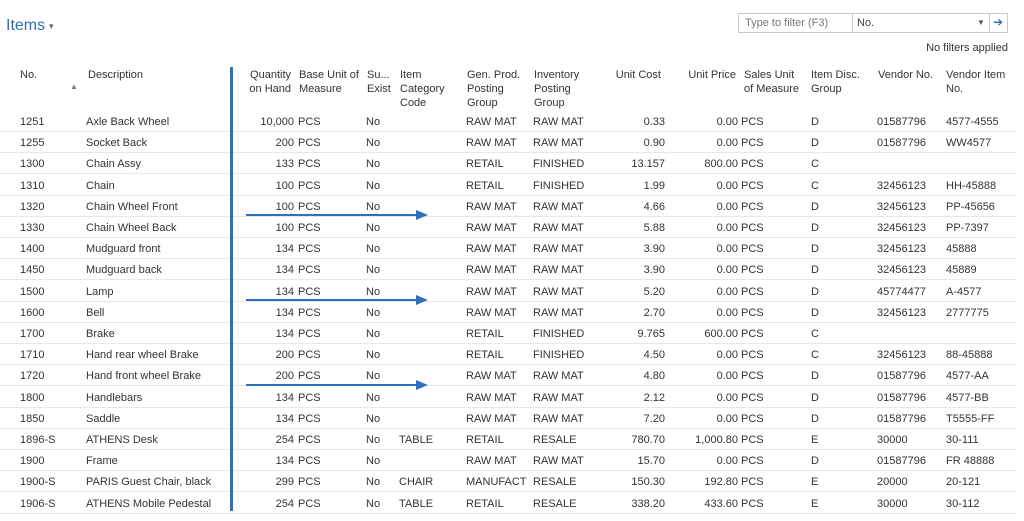 Image resolution: width=1024 pixels, height=521 pixels. Describe the element at coordinates (45, 398) in the screenshot. I see `cell-no: 1800` at that location.